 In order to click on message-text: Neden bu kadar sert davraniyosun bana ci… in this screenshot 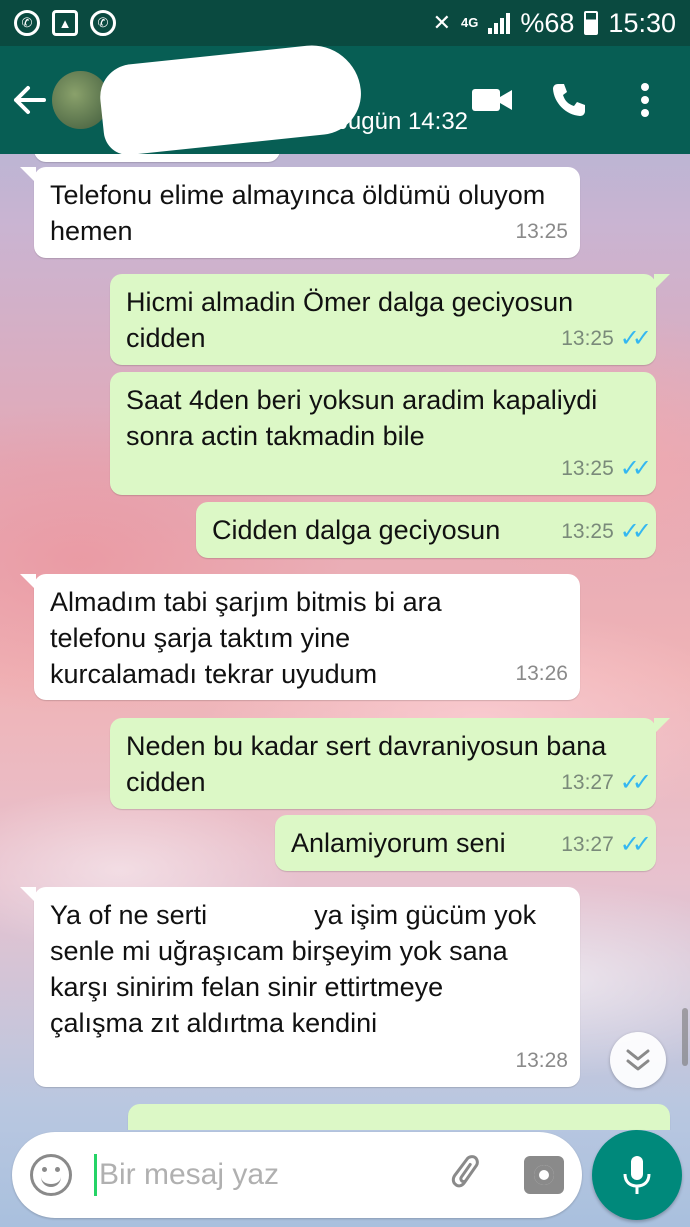, I will do `click(366, 764)`.